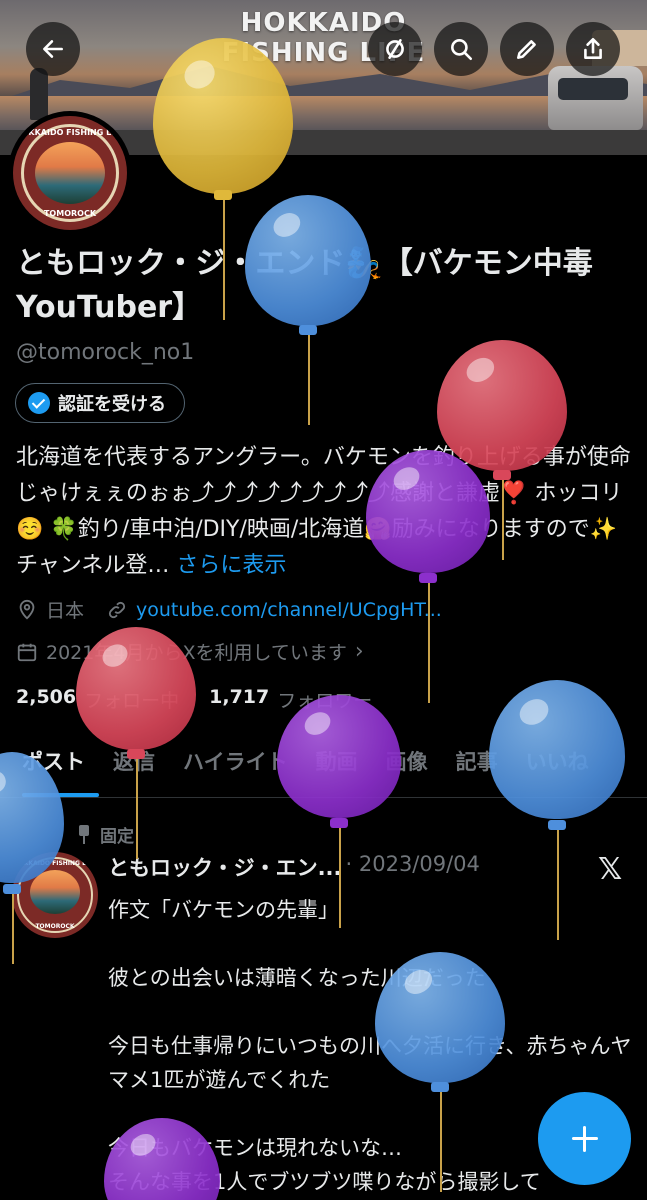 This screenshot has width=647, height=1200. Describe the element at coordinates (205, 699) in the screenshot. I see `follow-stats: 2,506 フォロー中 1,717 フォロワー` at that location.